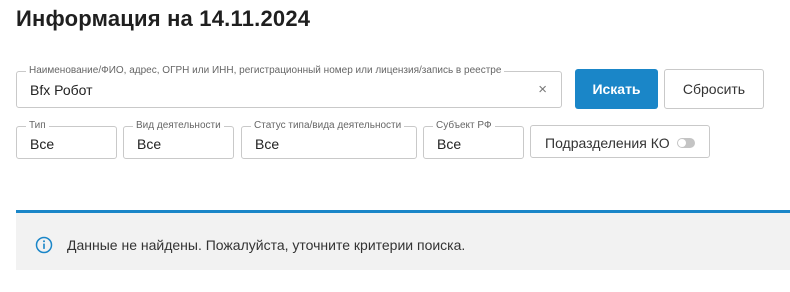 Image resolution: width=790 pixels, height=292 pixels. I want to click on info-icon, so click(44, 245).